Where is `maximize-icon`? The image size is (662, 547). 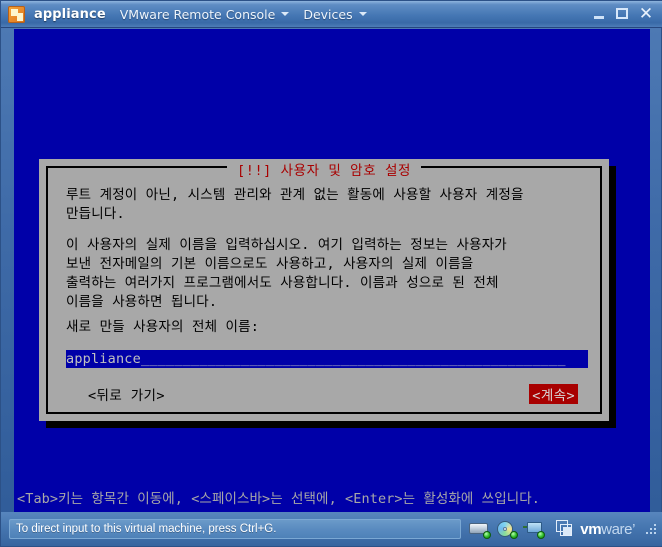
maximize-icon is located at coordinates (623, 14).